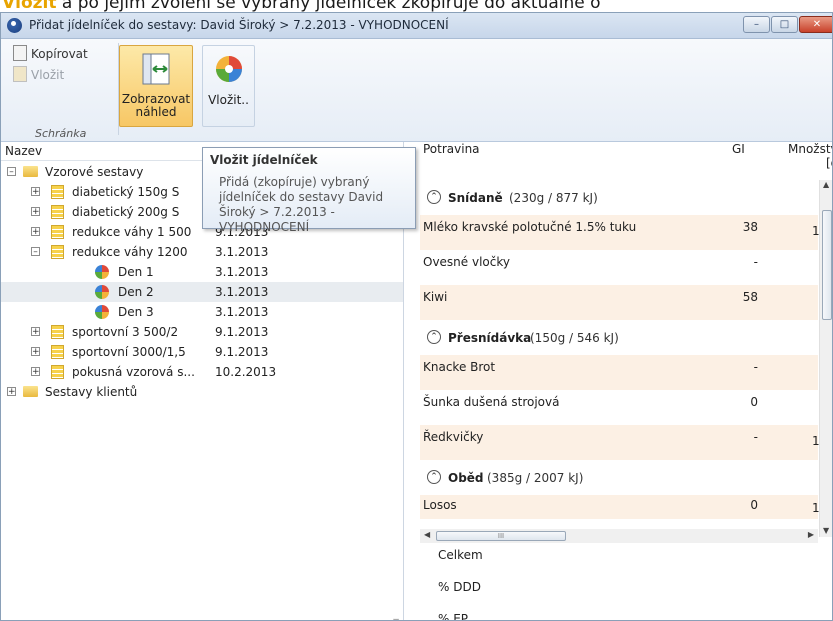 The height and width of the screenshot is (621, 833). What do you see at coordinates (827, 265) in the screenshot?
I see `scroll-thumb` at bounding box center [827, 265].